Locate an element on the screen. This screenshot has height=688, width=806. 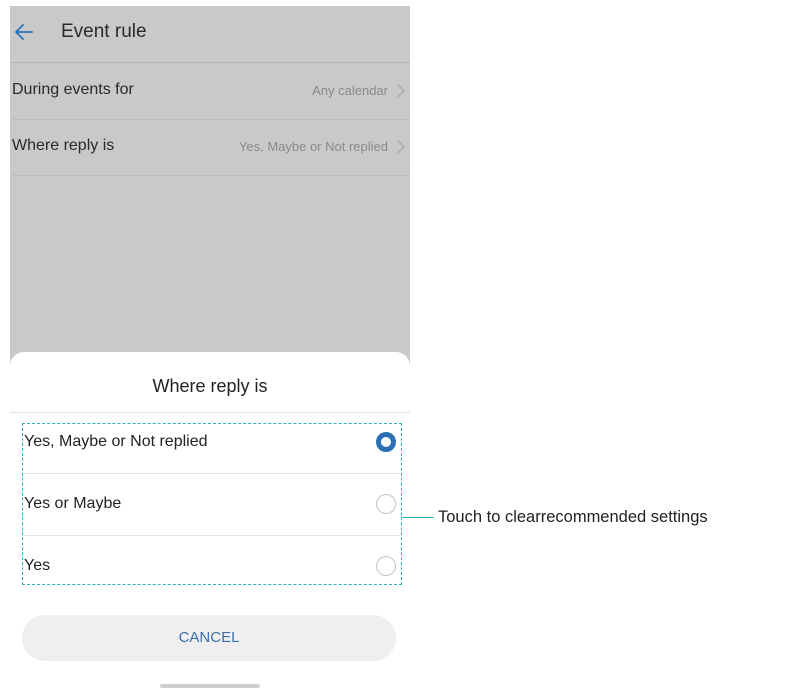
dialog-title: Where reply is is located at coordinates (210, 386).